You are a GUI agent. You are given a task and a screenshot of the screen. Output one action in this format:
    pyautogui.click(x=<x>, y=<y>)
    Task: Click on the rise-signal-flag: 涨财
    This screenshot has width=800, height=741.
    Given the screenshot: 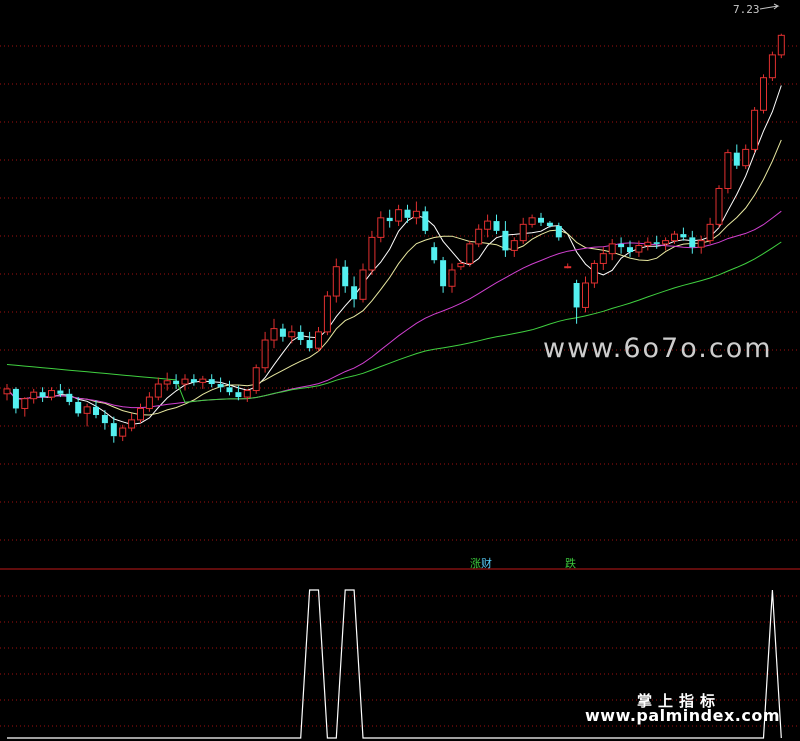 What is the action you would take?
    pyautogui.click(x=481, y=563)
    